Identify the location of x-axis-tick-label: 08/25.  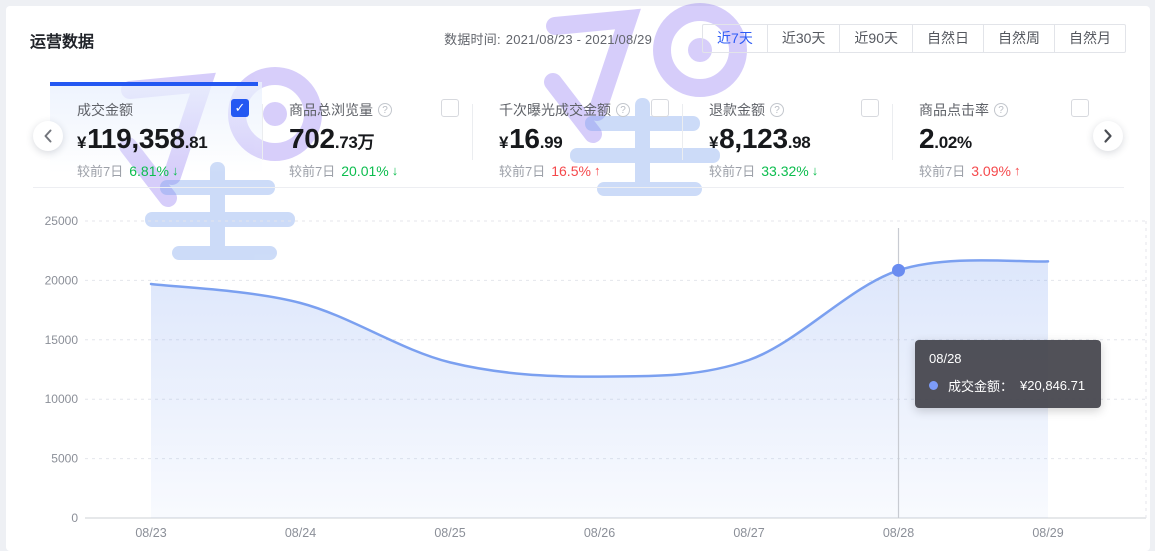
(449, 533).